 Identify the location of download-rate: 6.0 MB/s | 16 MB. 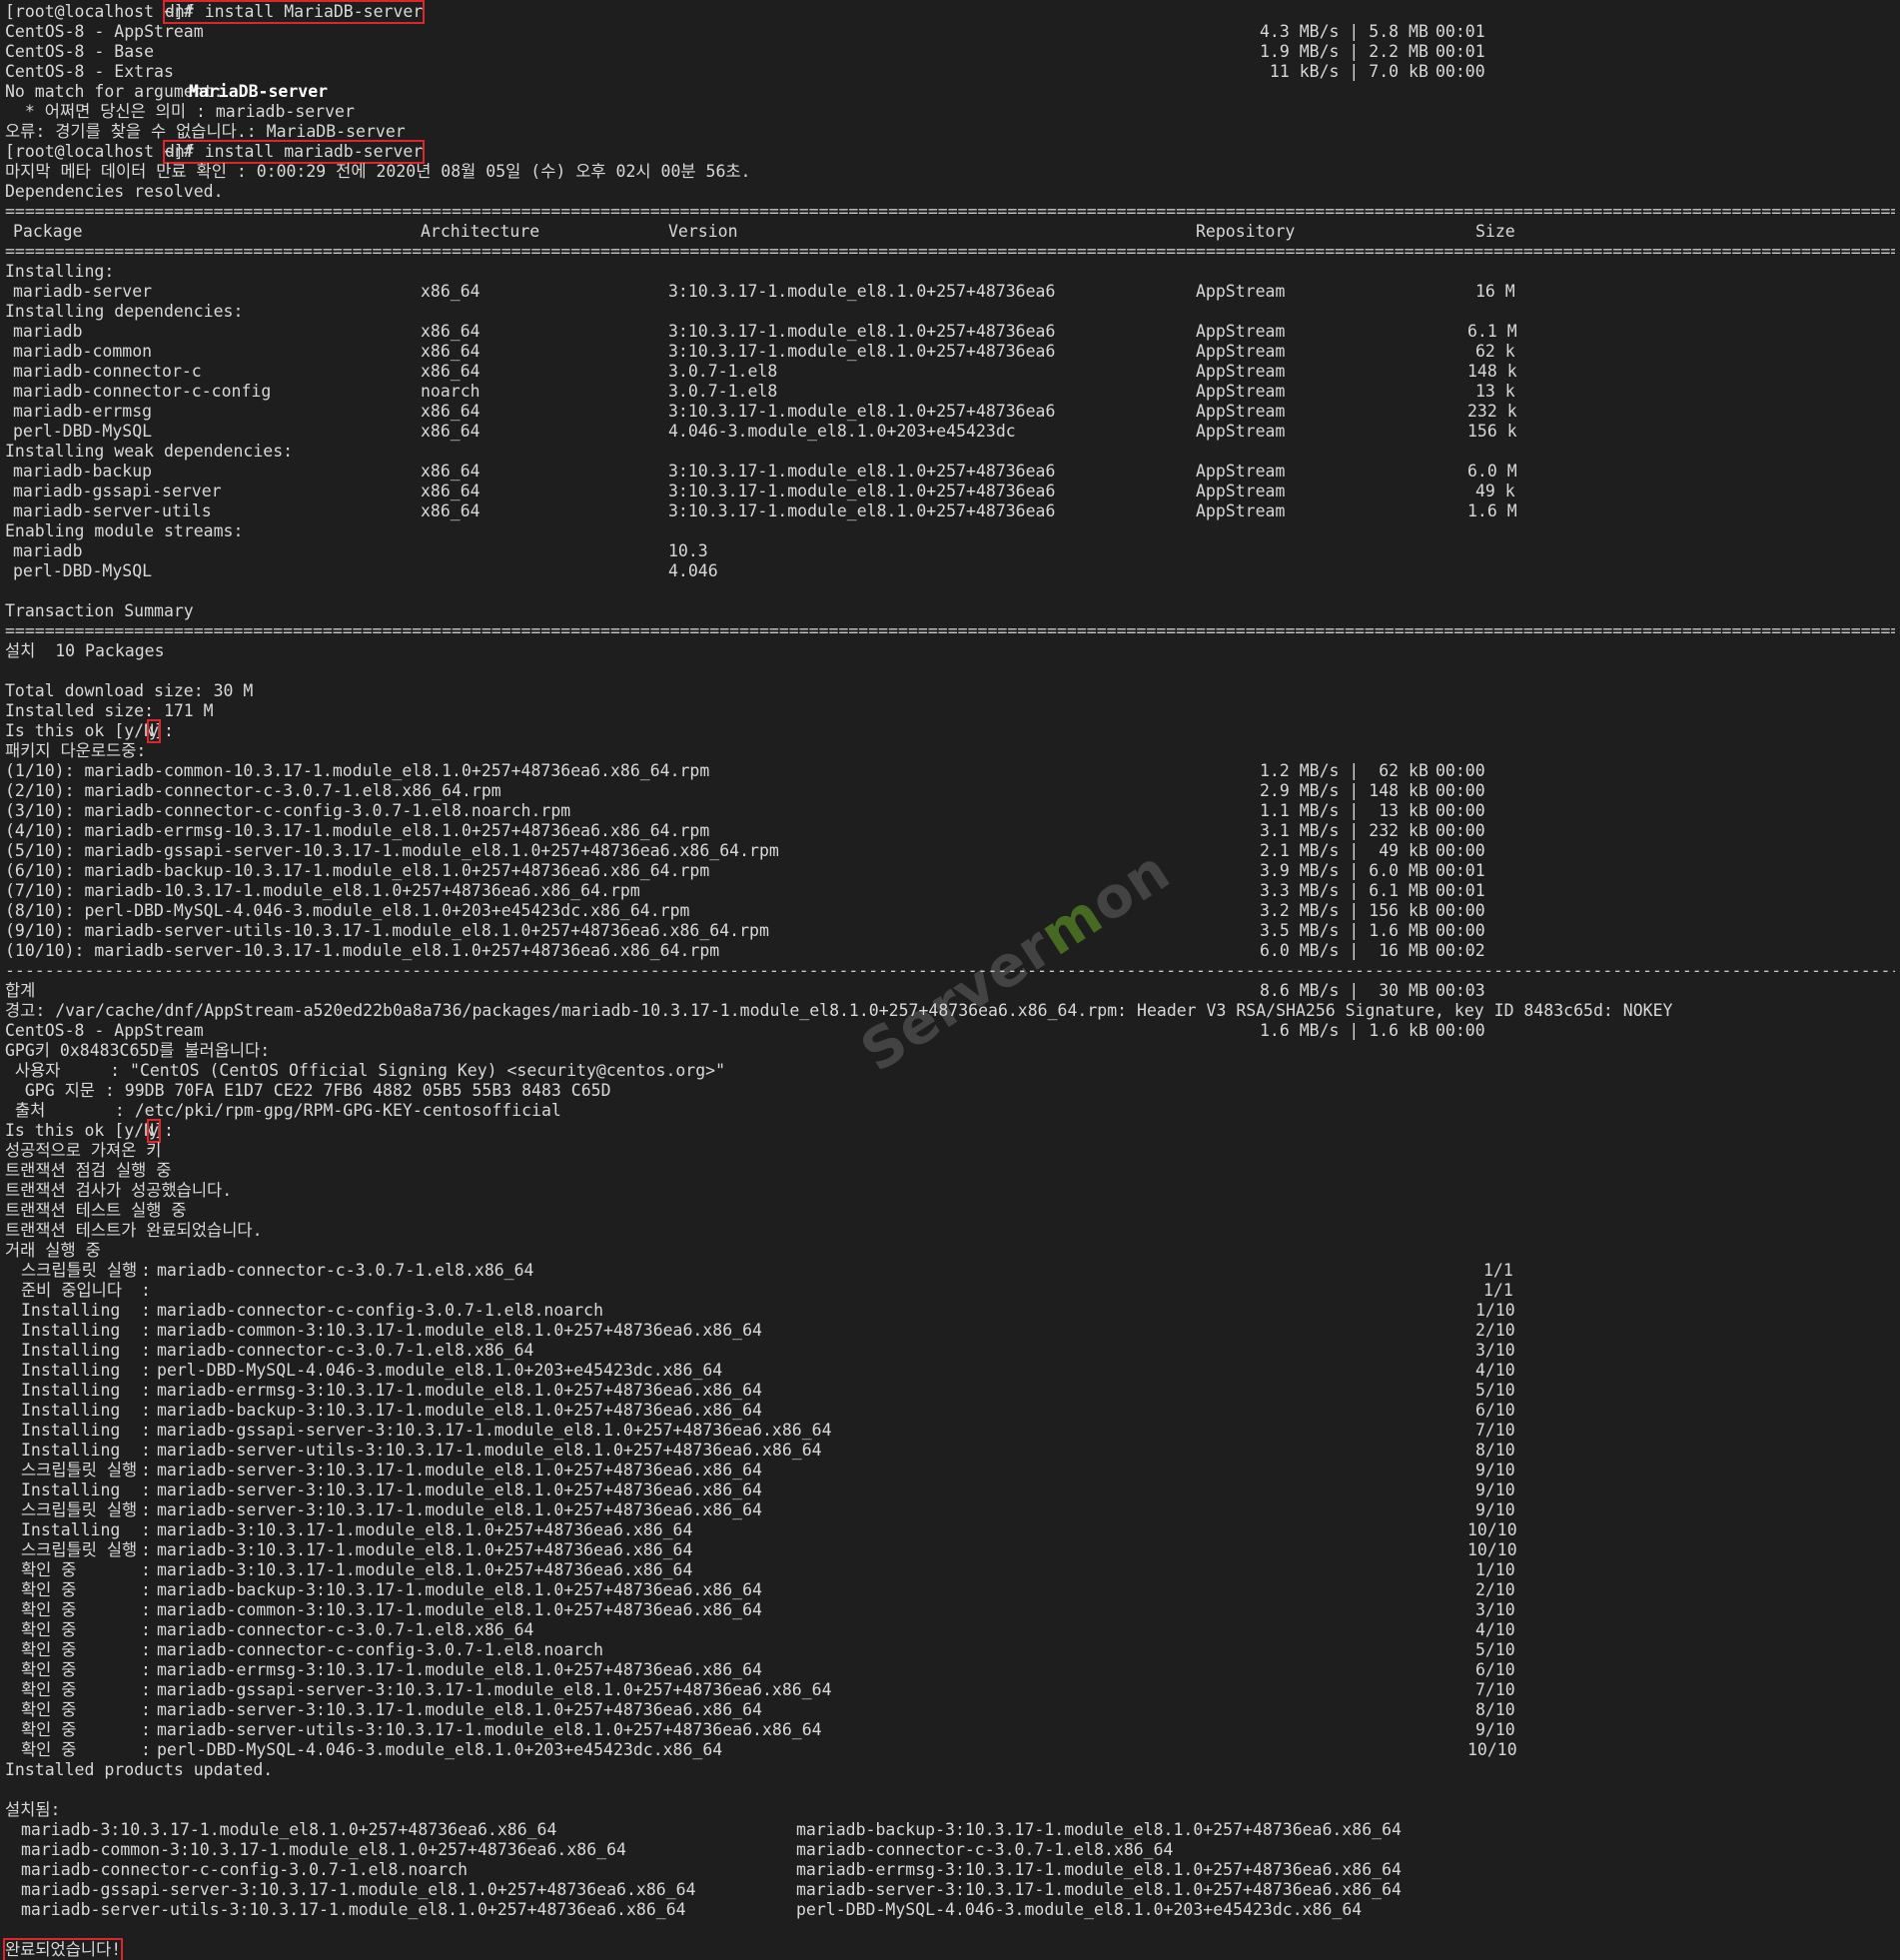
(1344, 950).